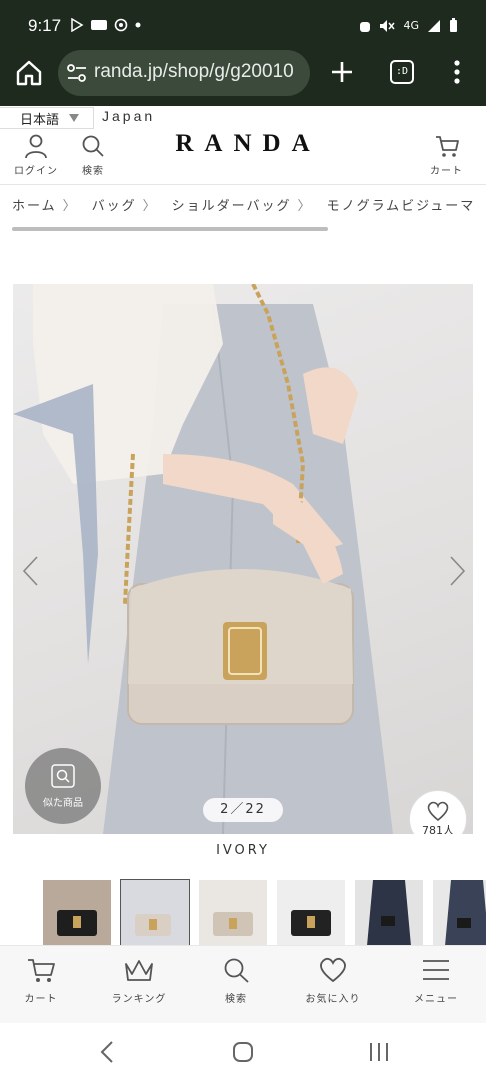 This screenshot has width=486, height=1080. I want to click on nav-ranking: ランキング, so click(139, 980).